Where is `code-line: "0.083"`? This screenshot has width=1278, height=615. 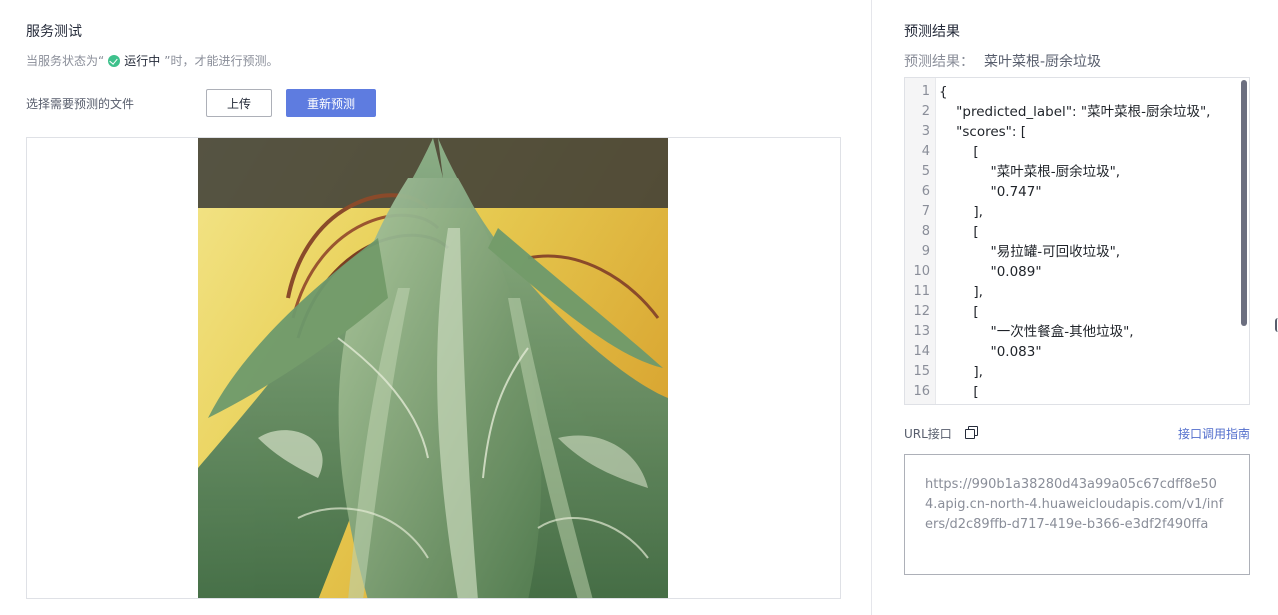 code-line: "0.083" is located at coordinates (990, 352).